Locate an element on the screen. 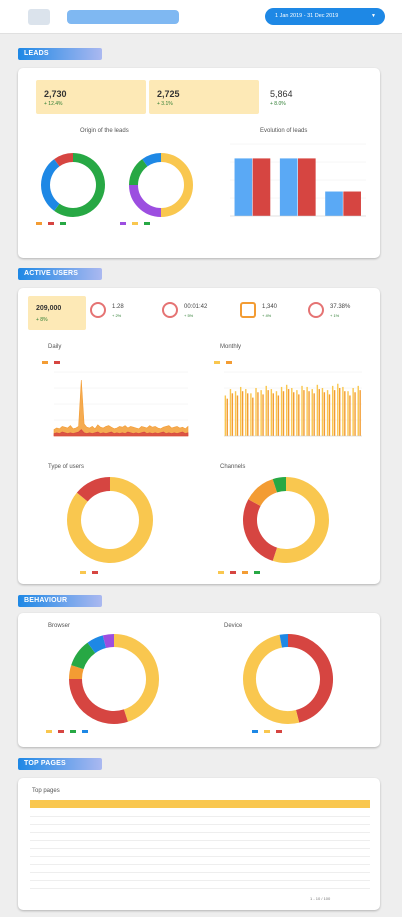 Image resolution: width=402 pixels, height=917 pixels. kpi-change: + 1% is located at coordinates (335, 315).